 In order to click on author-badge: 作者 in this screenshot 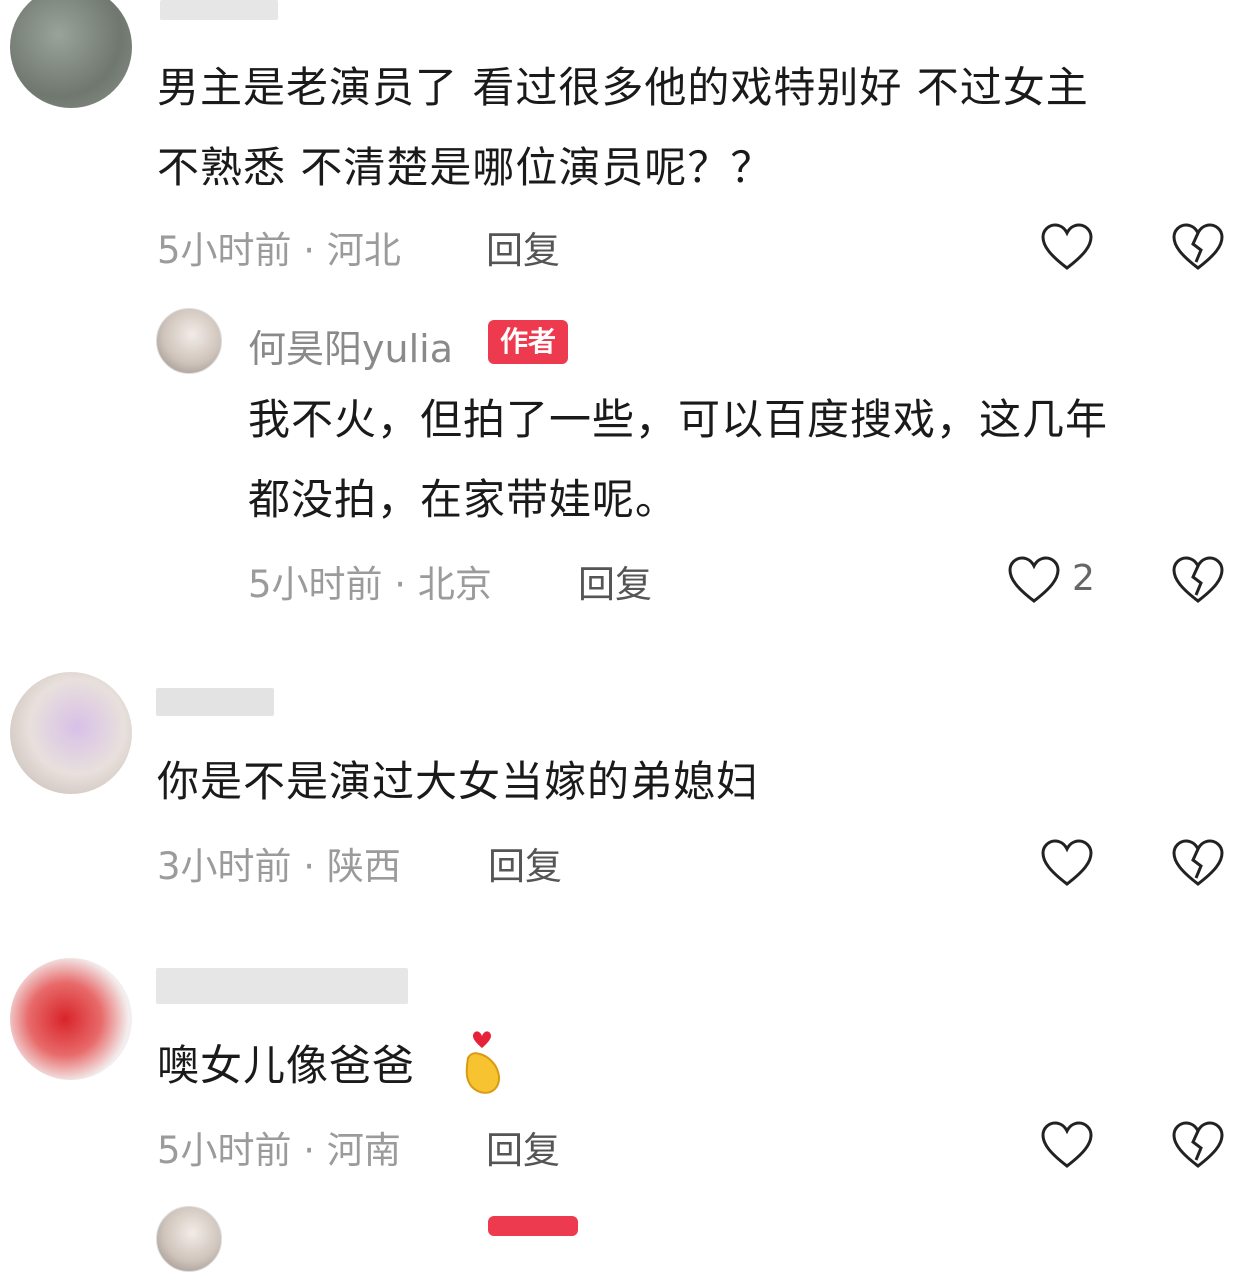, I will do `click(528, 342)`.